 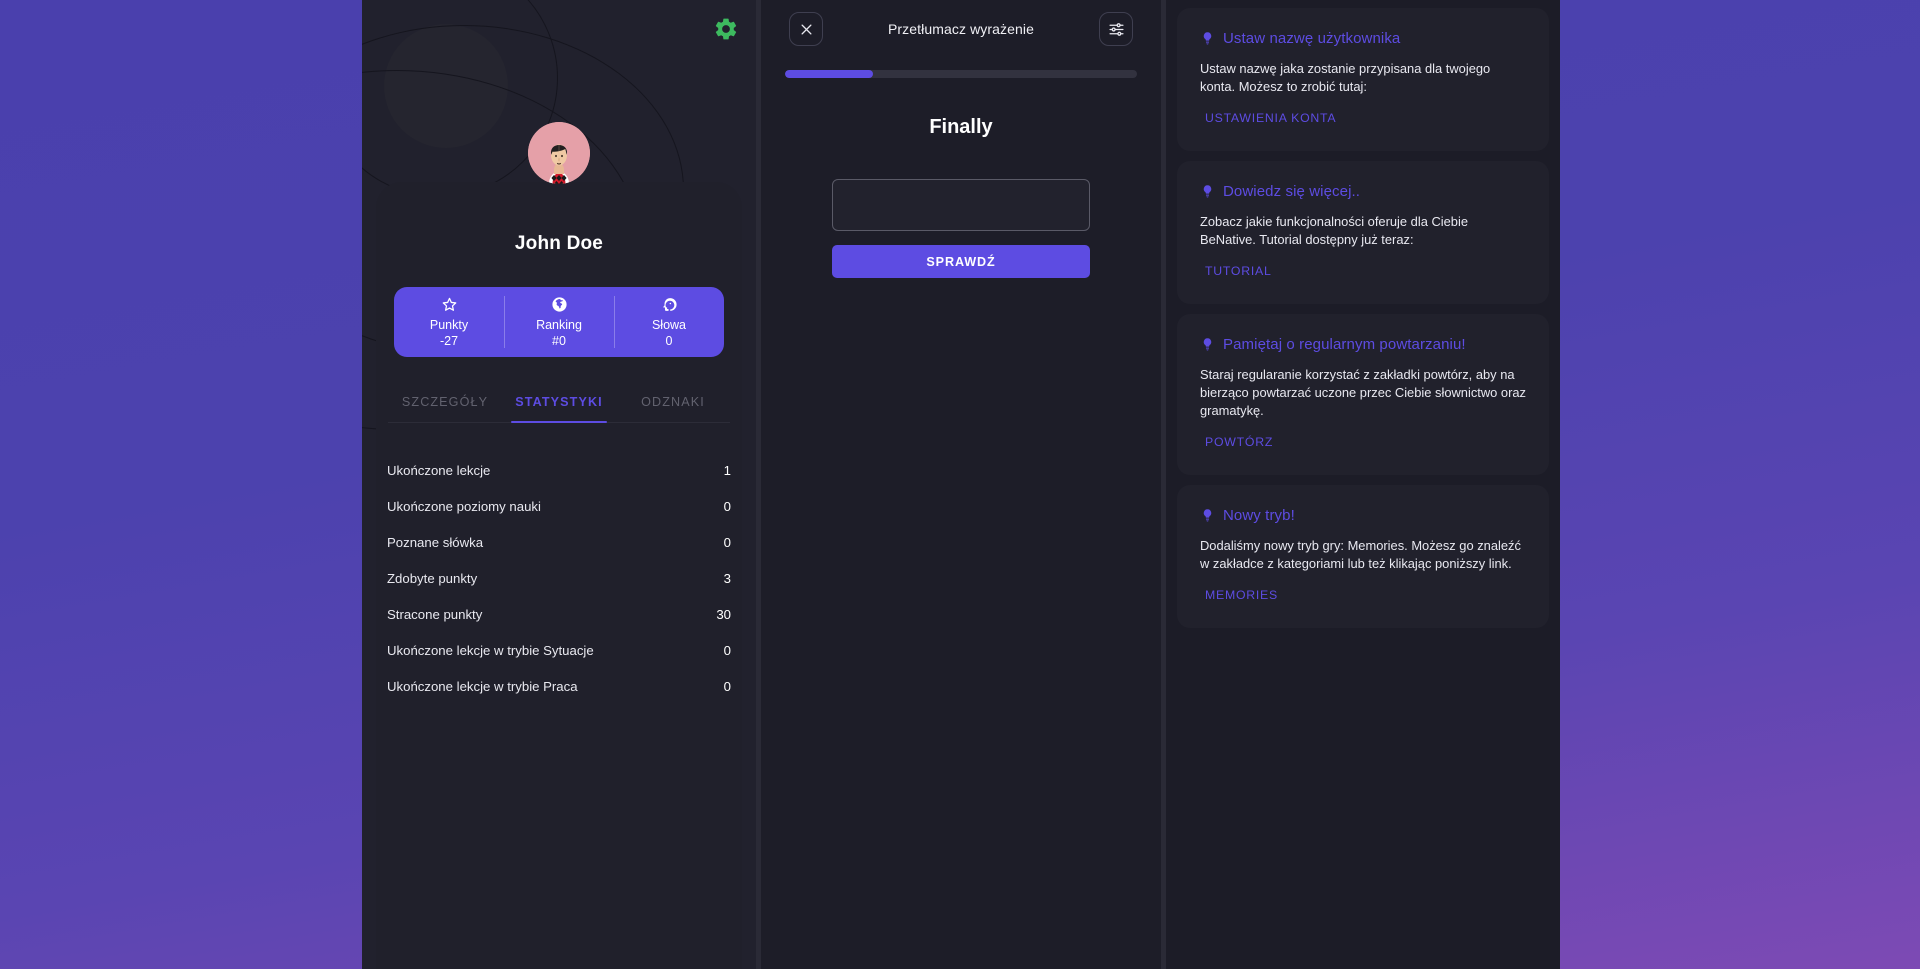 I want to click on avatar, so click(x=559, y=153).